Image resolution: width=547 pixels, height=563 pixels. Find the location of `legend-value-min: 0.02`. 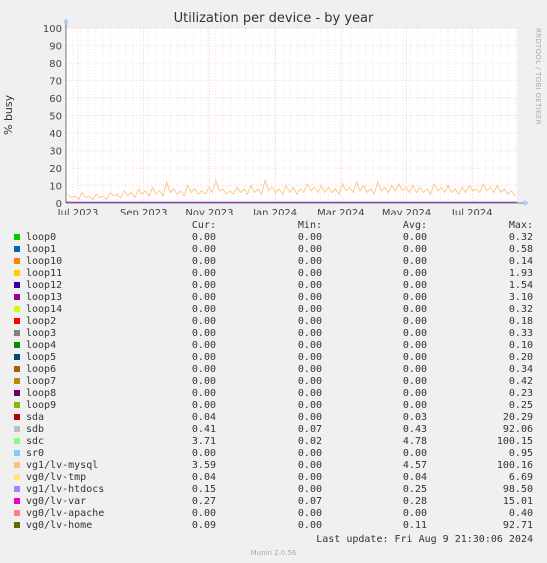

legend-value-min: 0.02 is located at coordinates (309, 441).